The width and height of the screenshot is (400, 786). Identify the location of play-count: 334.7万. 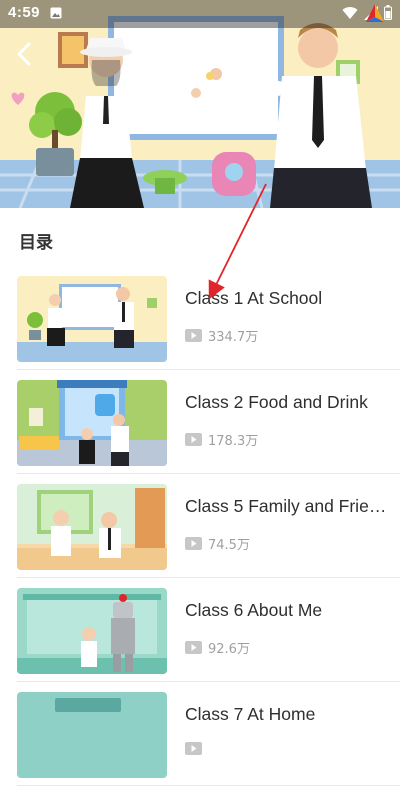
(221, 335).